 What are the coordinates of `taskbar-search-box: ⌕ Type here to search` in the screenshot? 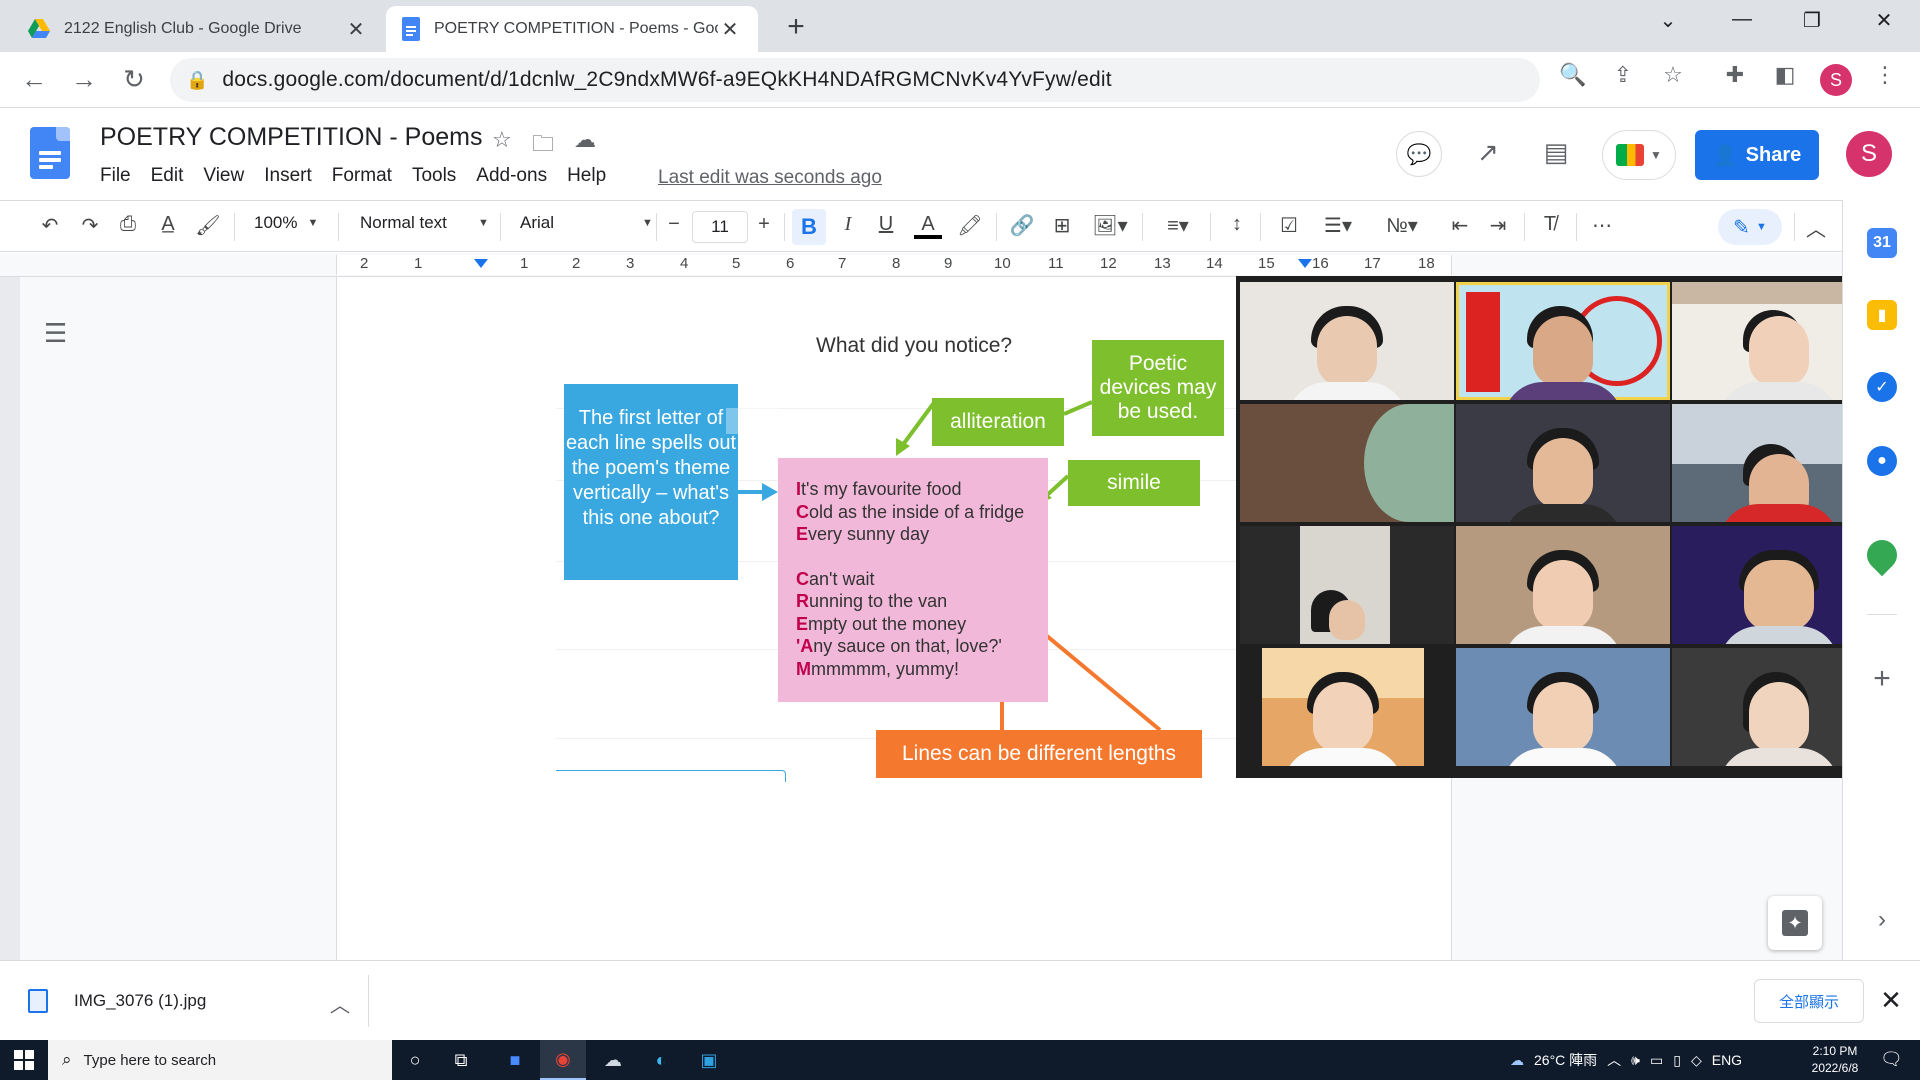 It's located at (220, 1060).